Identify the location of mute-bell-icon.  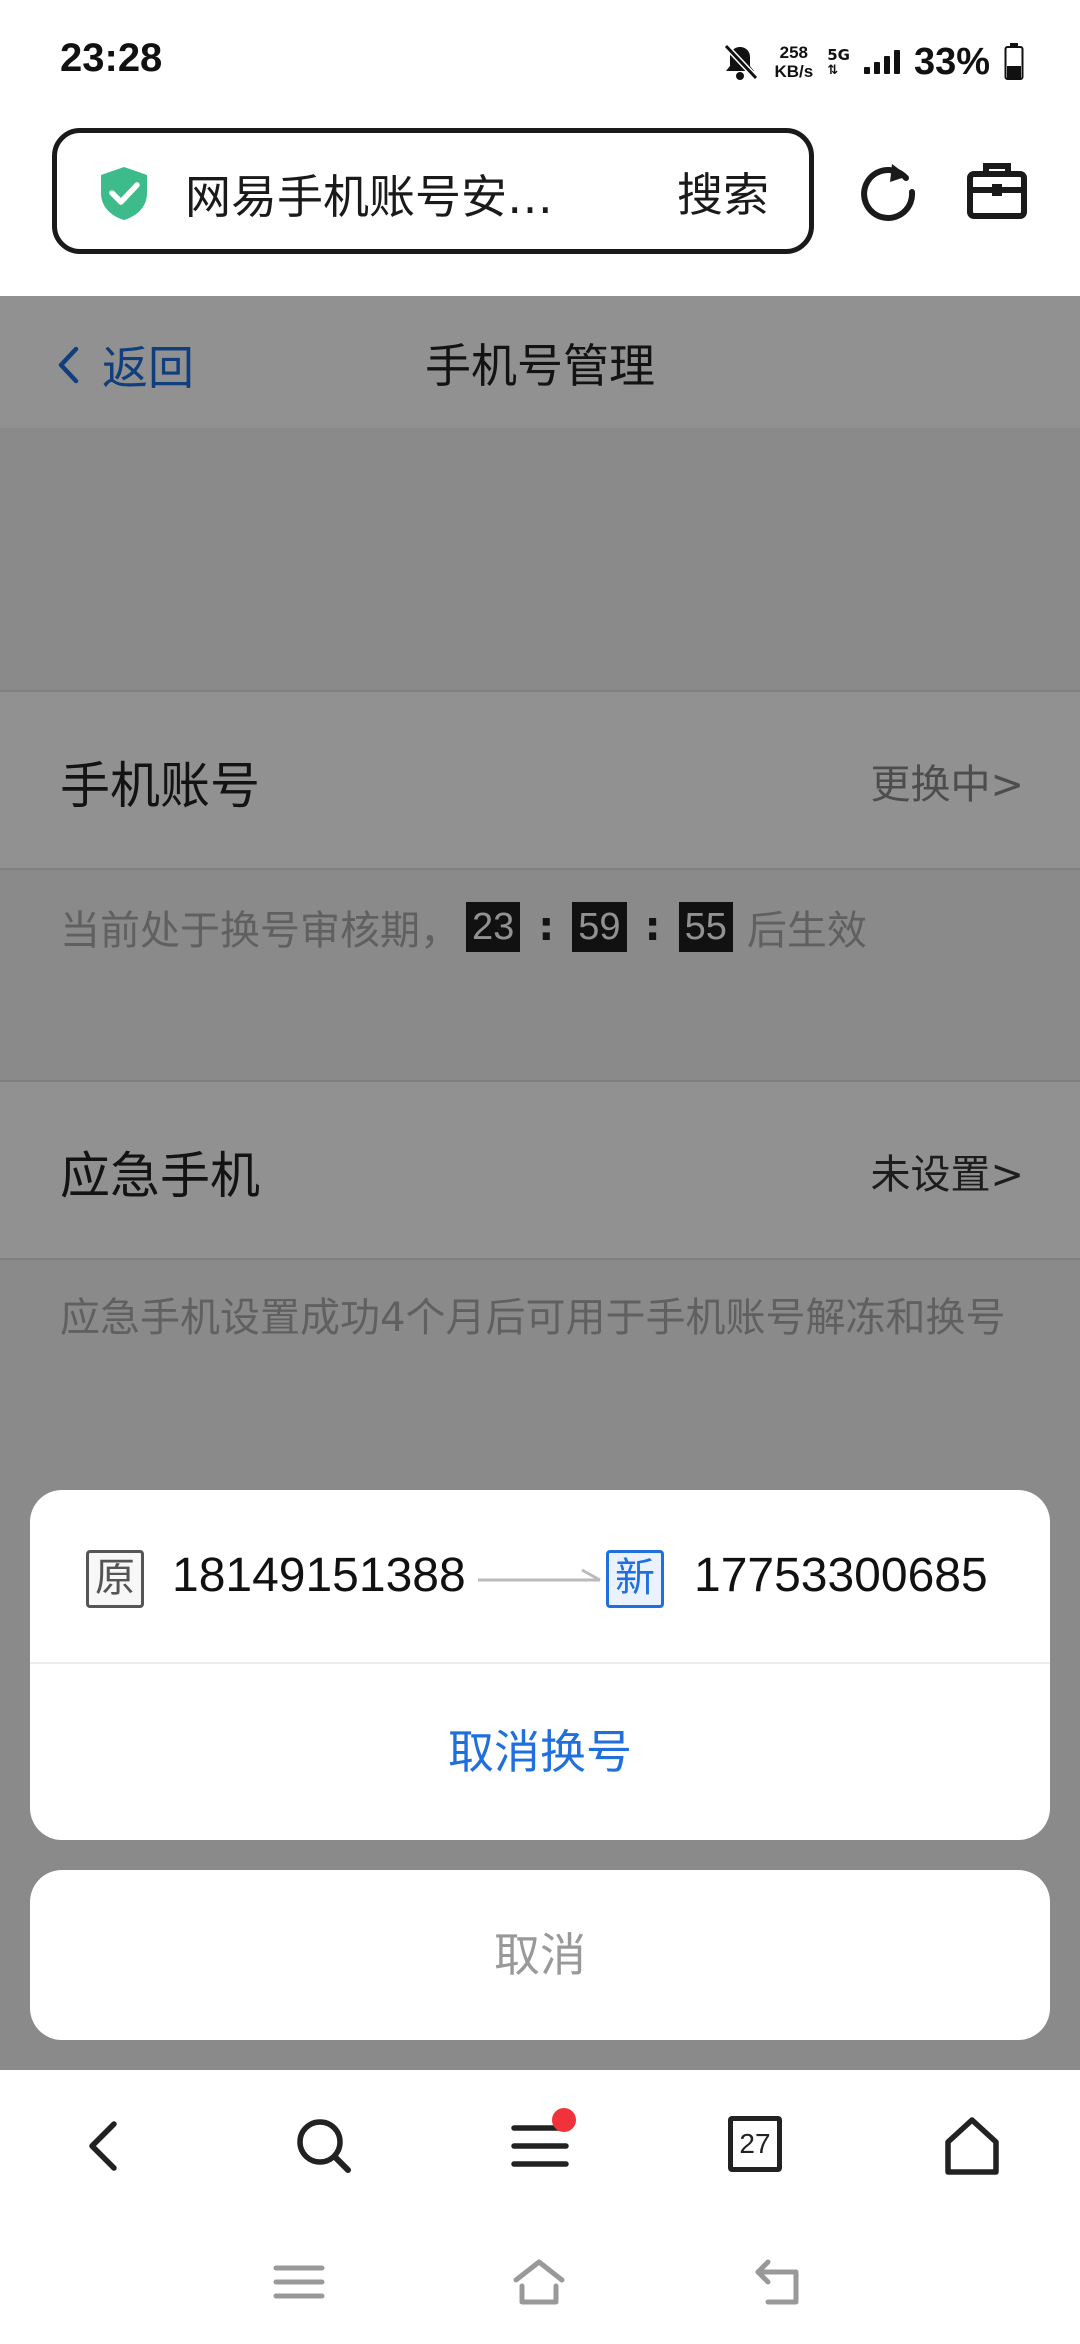
(741, 62).